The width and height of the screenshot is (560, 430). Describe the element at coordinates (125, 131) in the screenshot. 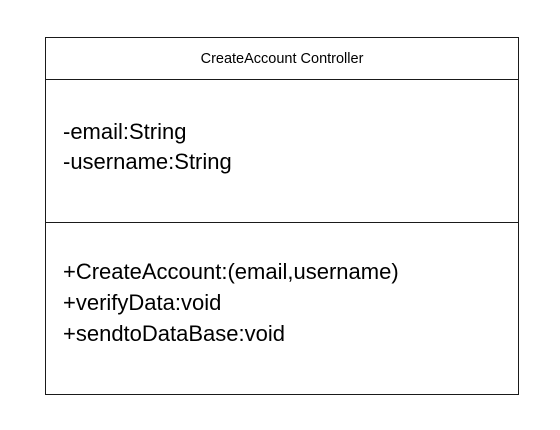

I see `attribute-email: -email:String` at that location.